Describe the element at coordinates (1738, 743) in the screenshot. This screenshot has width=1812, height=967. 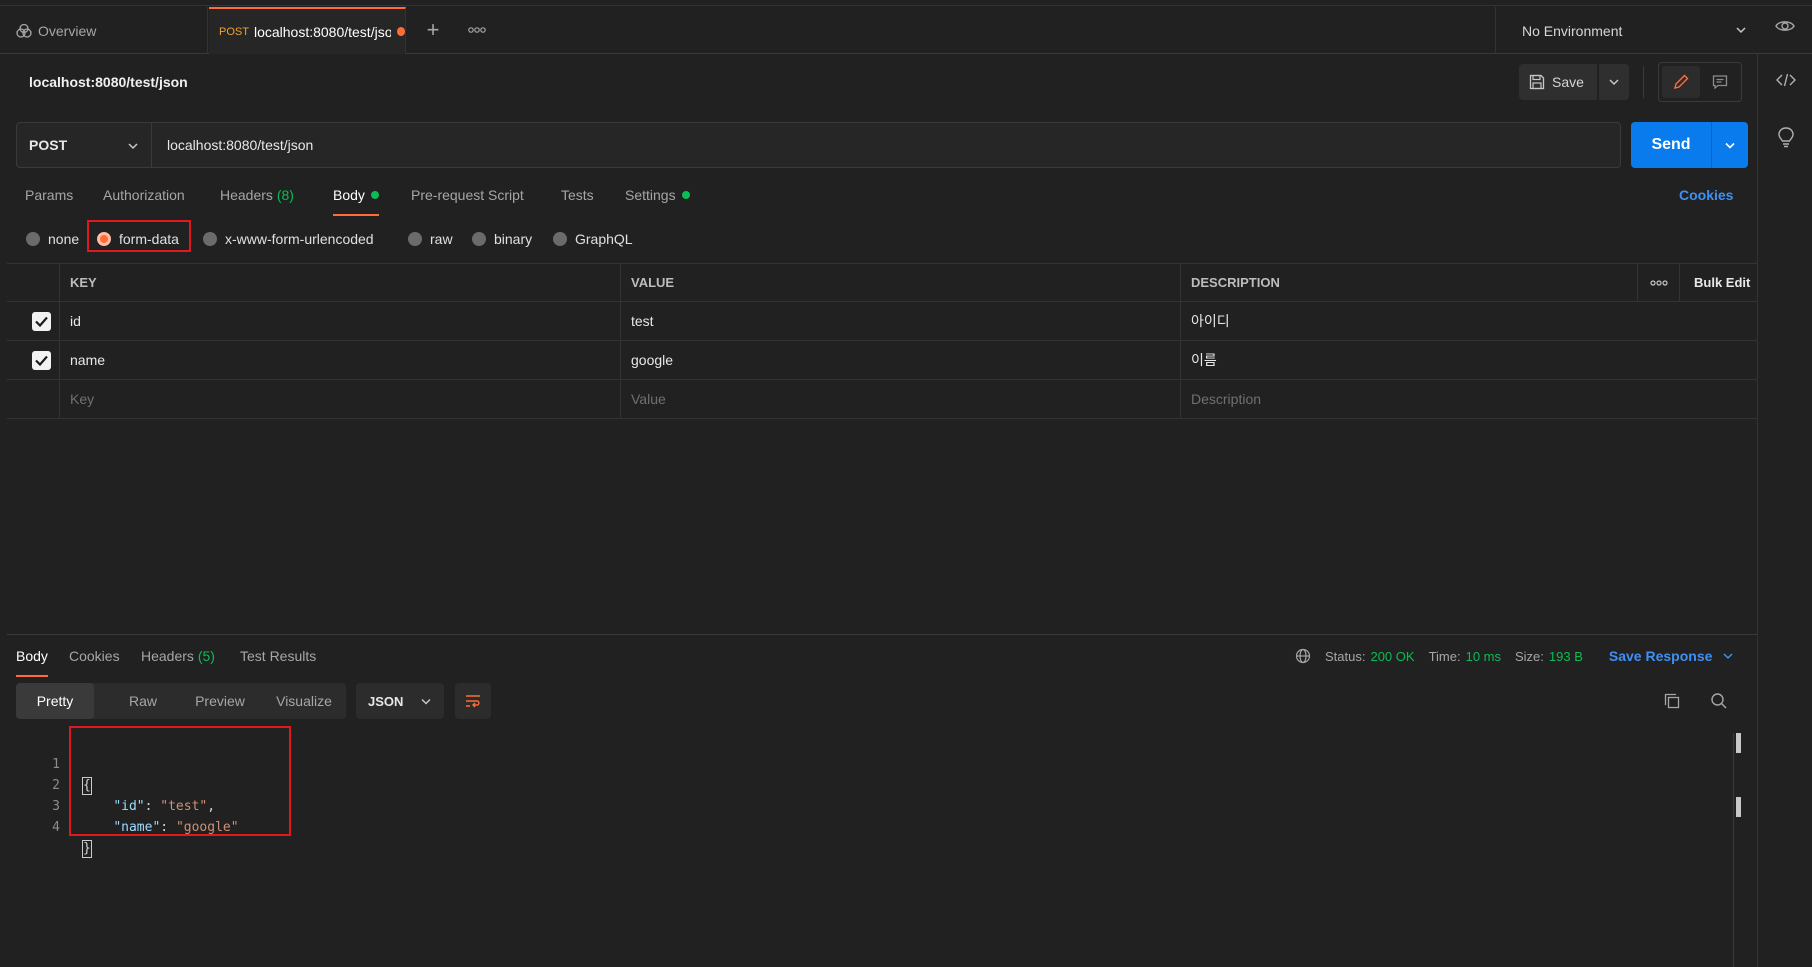
I see `scrollbar-marker` at that location.